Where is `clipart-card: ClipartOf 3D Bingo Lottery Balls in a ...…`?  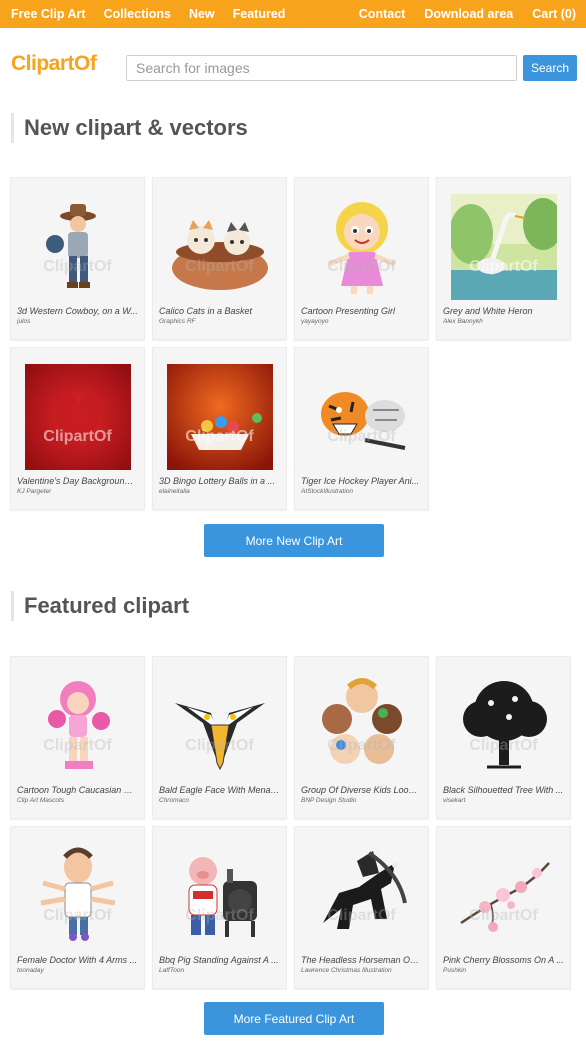 clipart-card: ClipartOf 3D Bingo Lottery Balls in a ...… is located at coordinates (219, 428).